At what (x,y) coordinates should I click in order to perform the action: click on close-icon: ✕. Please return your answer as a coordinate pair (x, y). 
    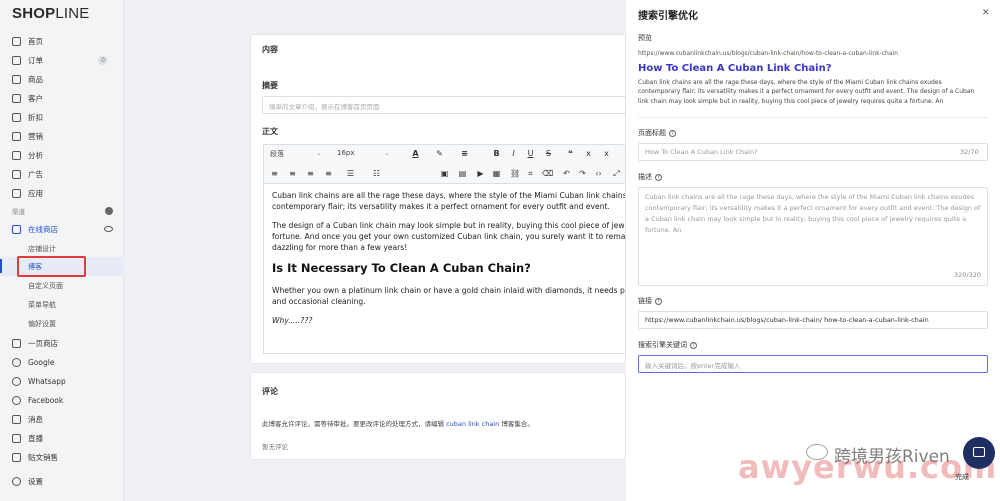
    Looking at the image, I should click on (986, 13).